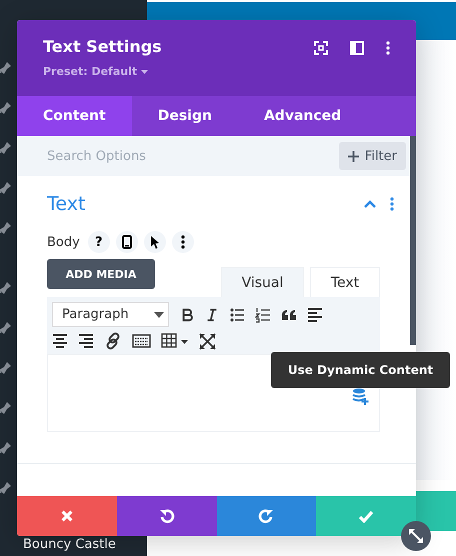 The height and width of the screenshot is (556, 456). Describe the element at coordinates (95, 71) in the screenshot. I see `preset-dropdown: Preset: Default` at that location.